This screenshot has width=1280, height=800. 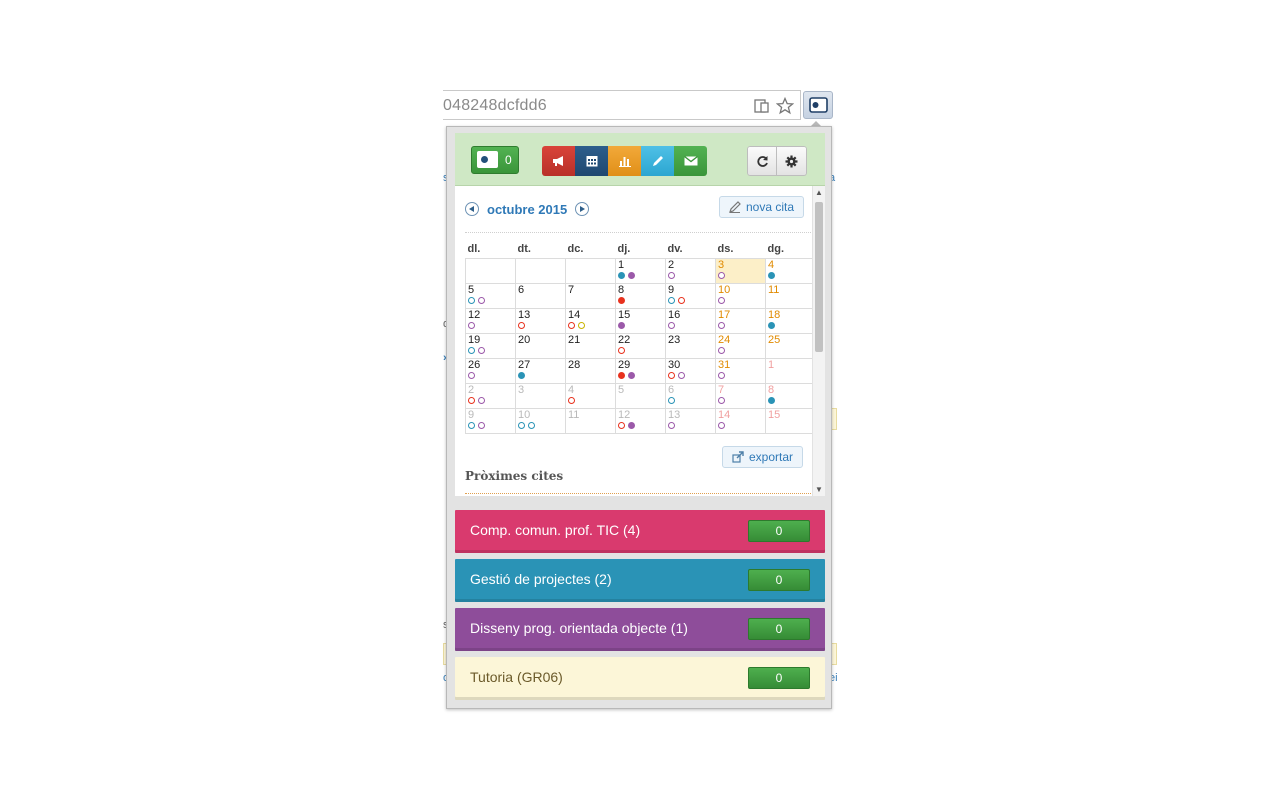 What do you see at coordinates (762, 161) in the screenshot?
I see `refresh-button` at bounding box center [762, 161].